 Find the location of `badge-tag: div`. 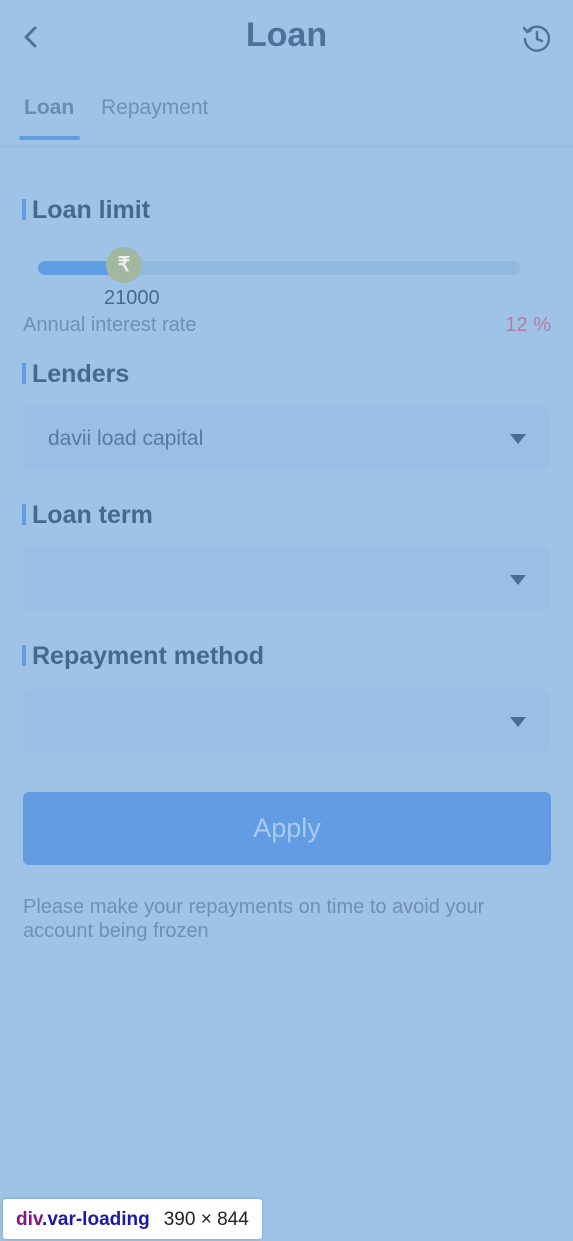

badge-tag: div is located at coordinates (29, 1219).